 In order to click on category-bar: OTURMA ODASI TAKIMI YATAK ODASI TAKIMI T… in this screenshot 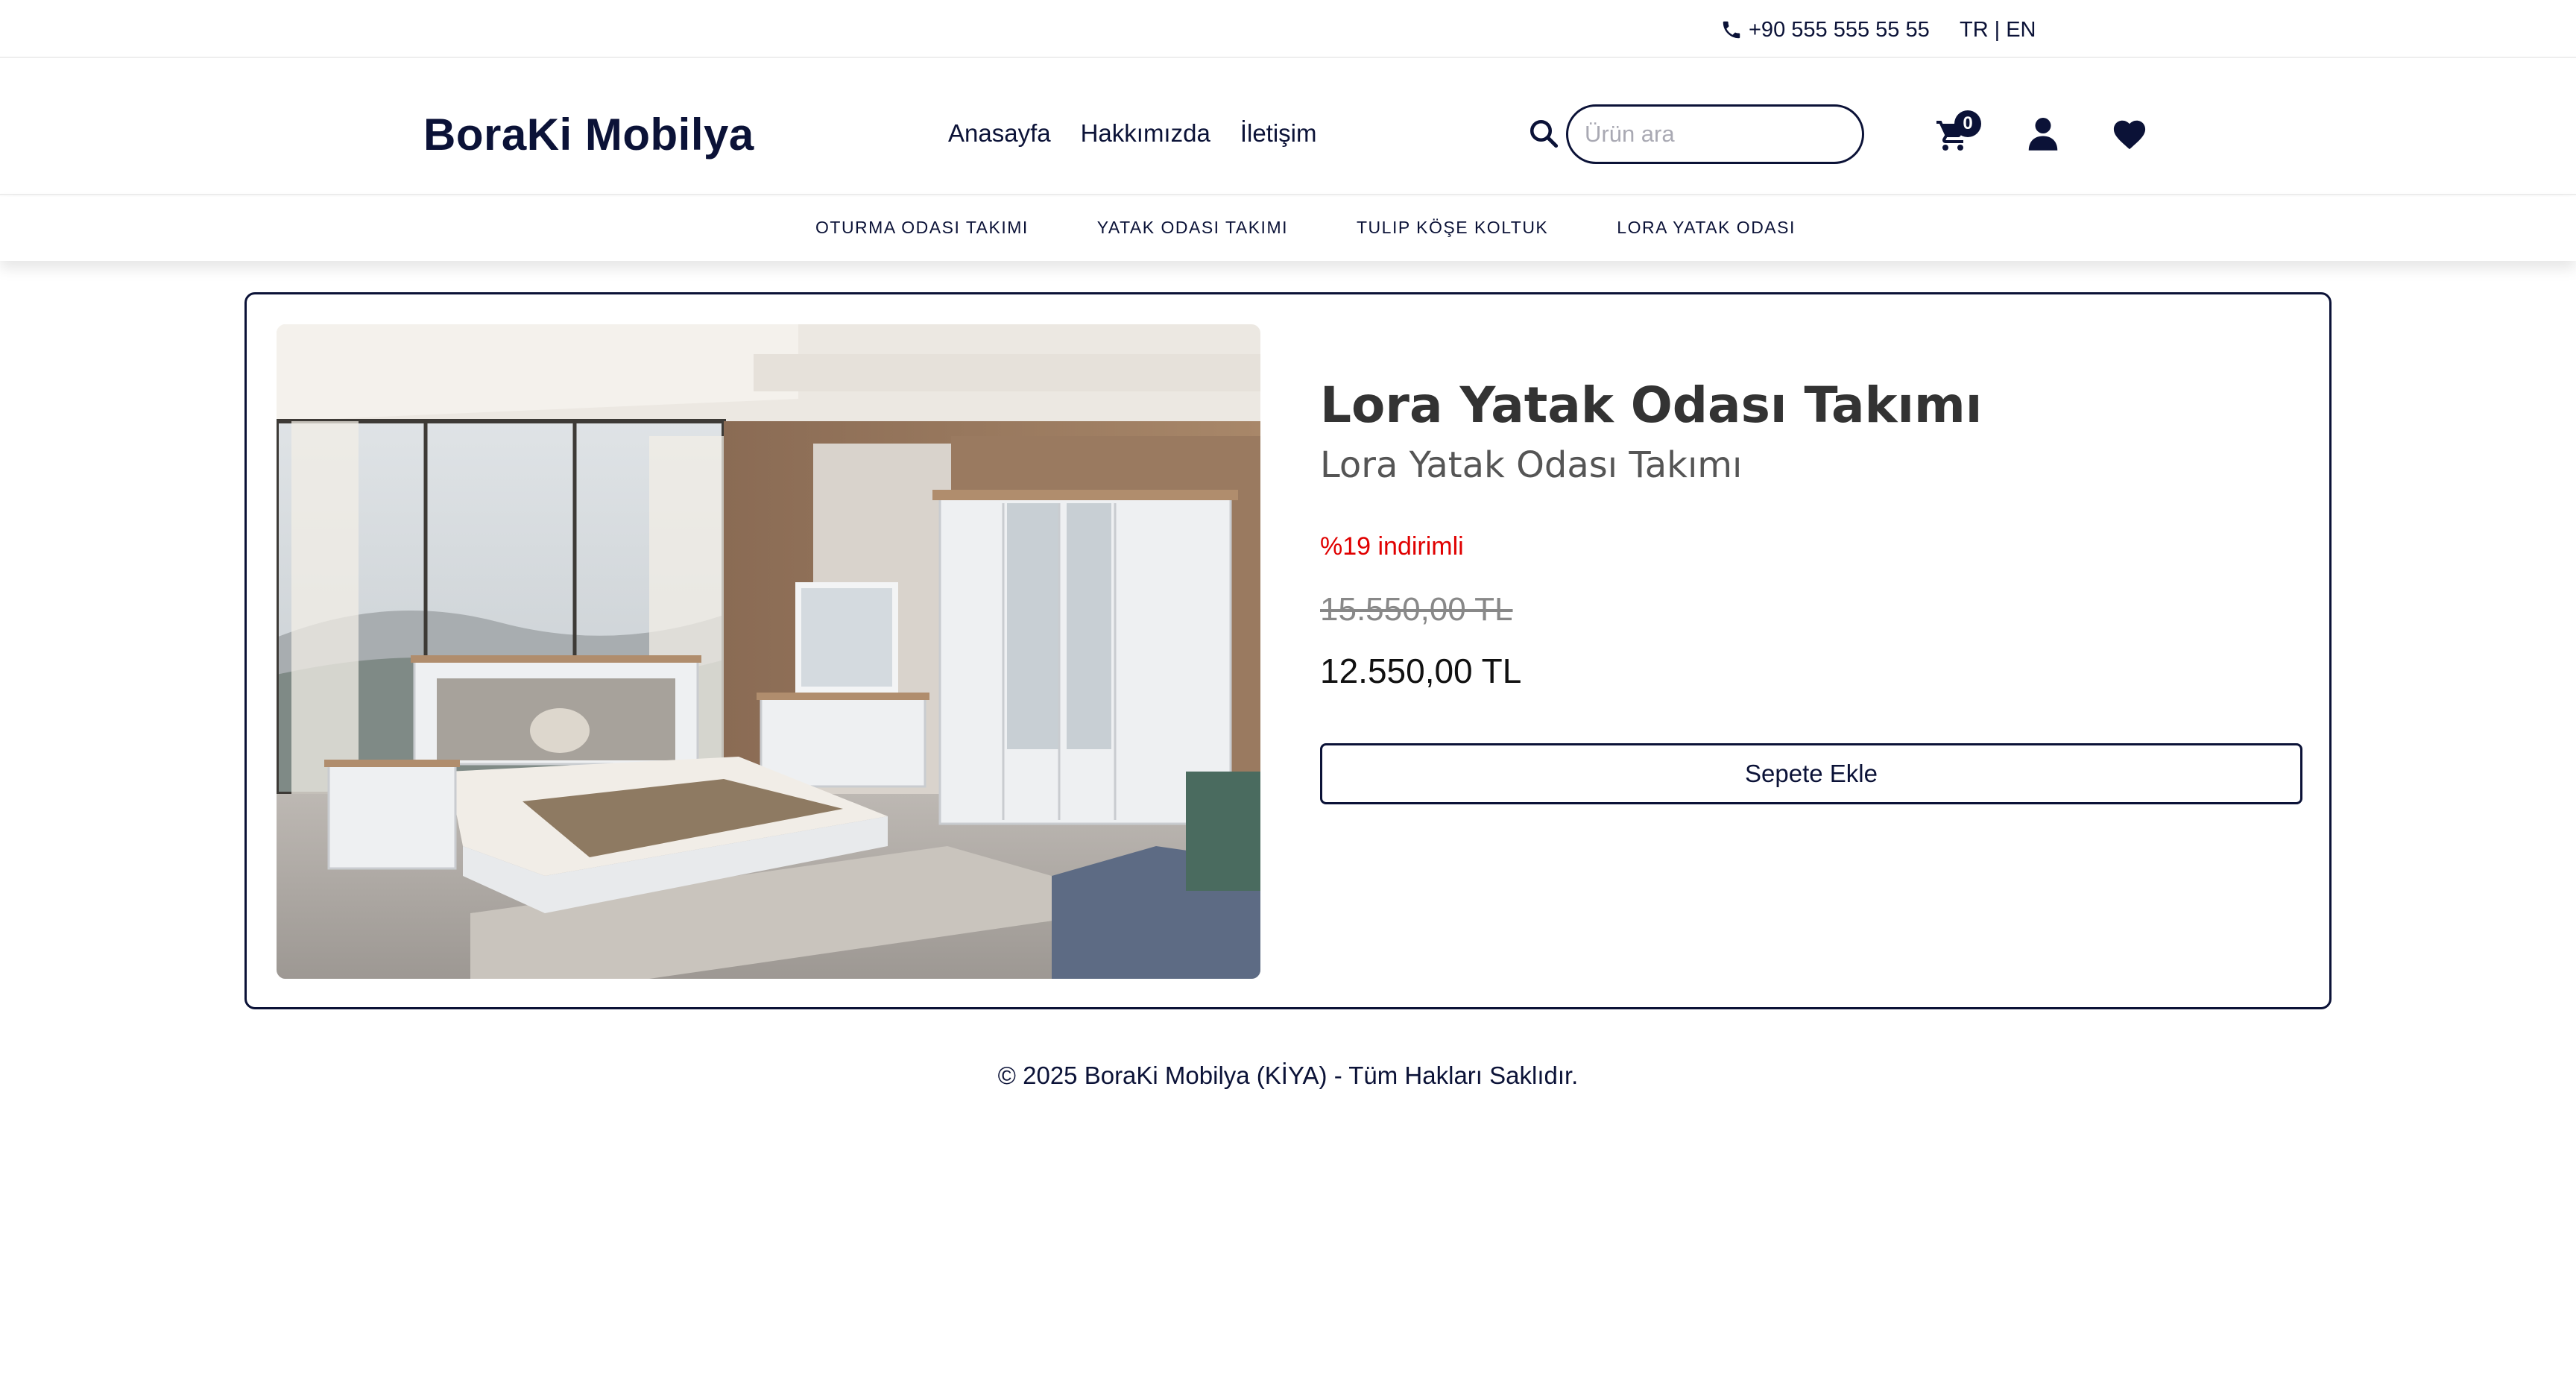, I will do `click(1288, 229)`.